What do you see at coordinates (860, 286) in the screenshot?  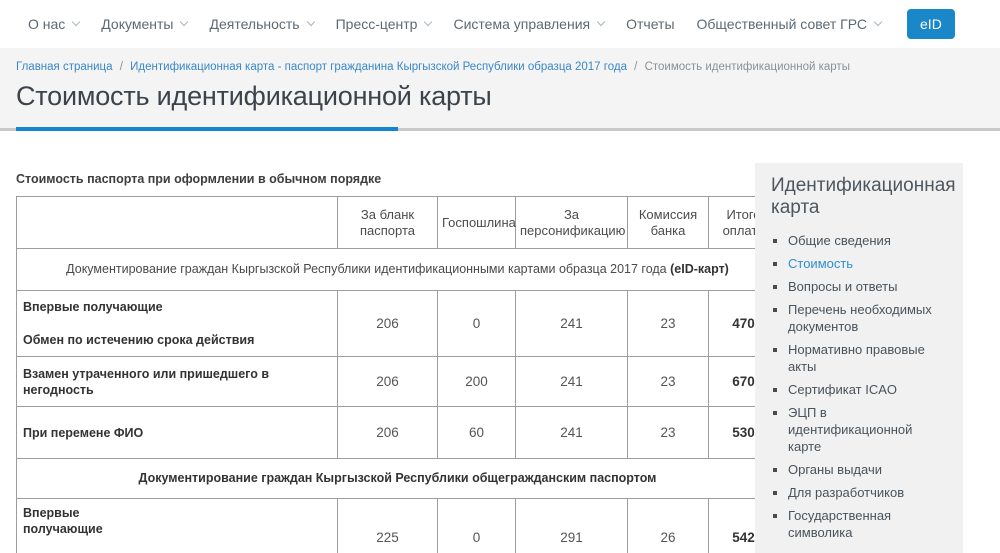 I see `sidebar-item-questions: Вопросы и ответы` at bounding box center [860, 286].